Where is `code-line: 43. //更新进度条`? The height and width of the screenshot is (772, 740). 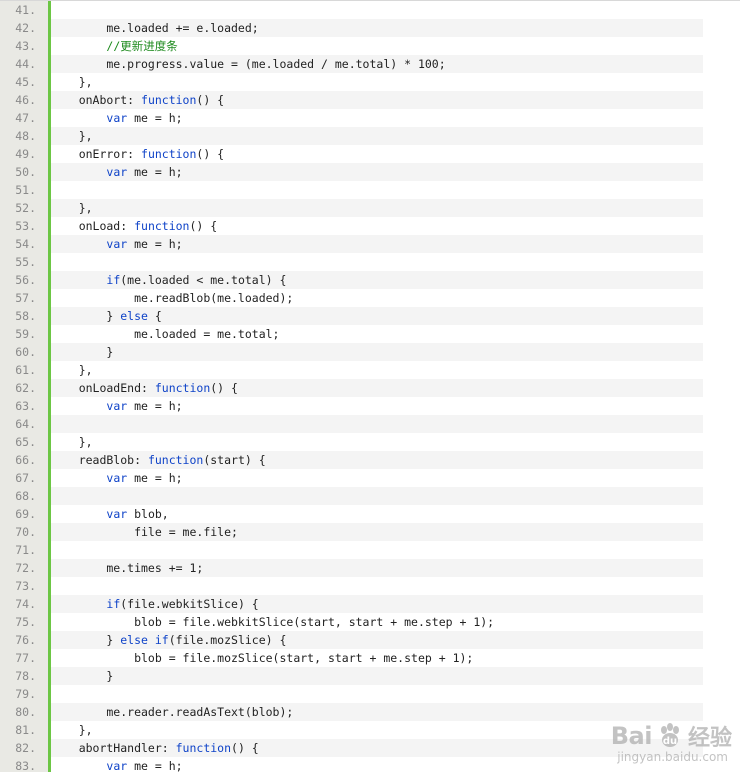
code-line: 43. //更新进度条 is located at coordinates (370, 46).